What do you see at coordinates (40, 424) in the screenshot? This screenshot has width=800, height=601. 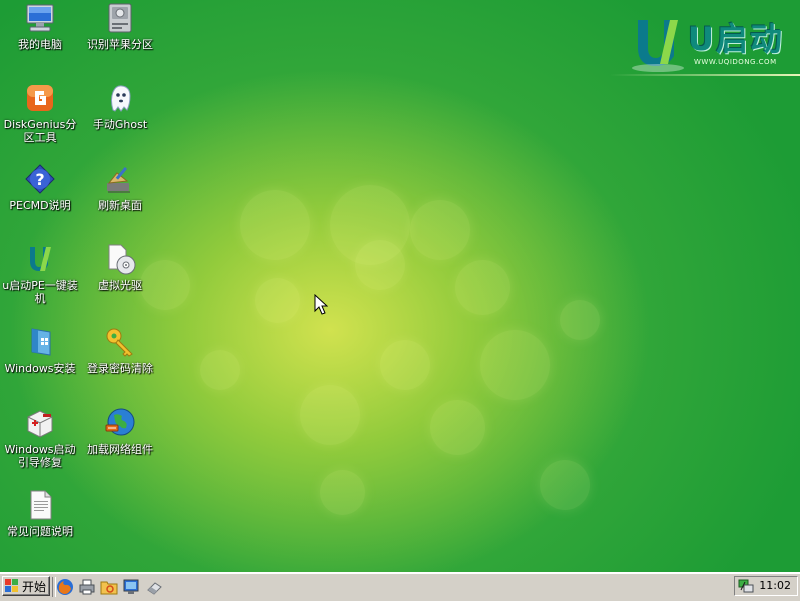 I see `toolbox-icon` at bounding box center [40, 424].